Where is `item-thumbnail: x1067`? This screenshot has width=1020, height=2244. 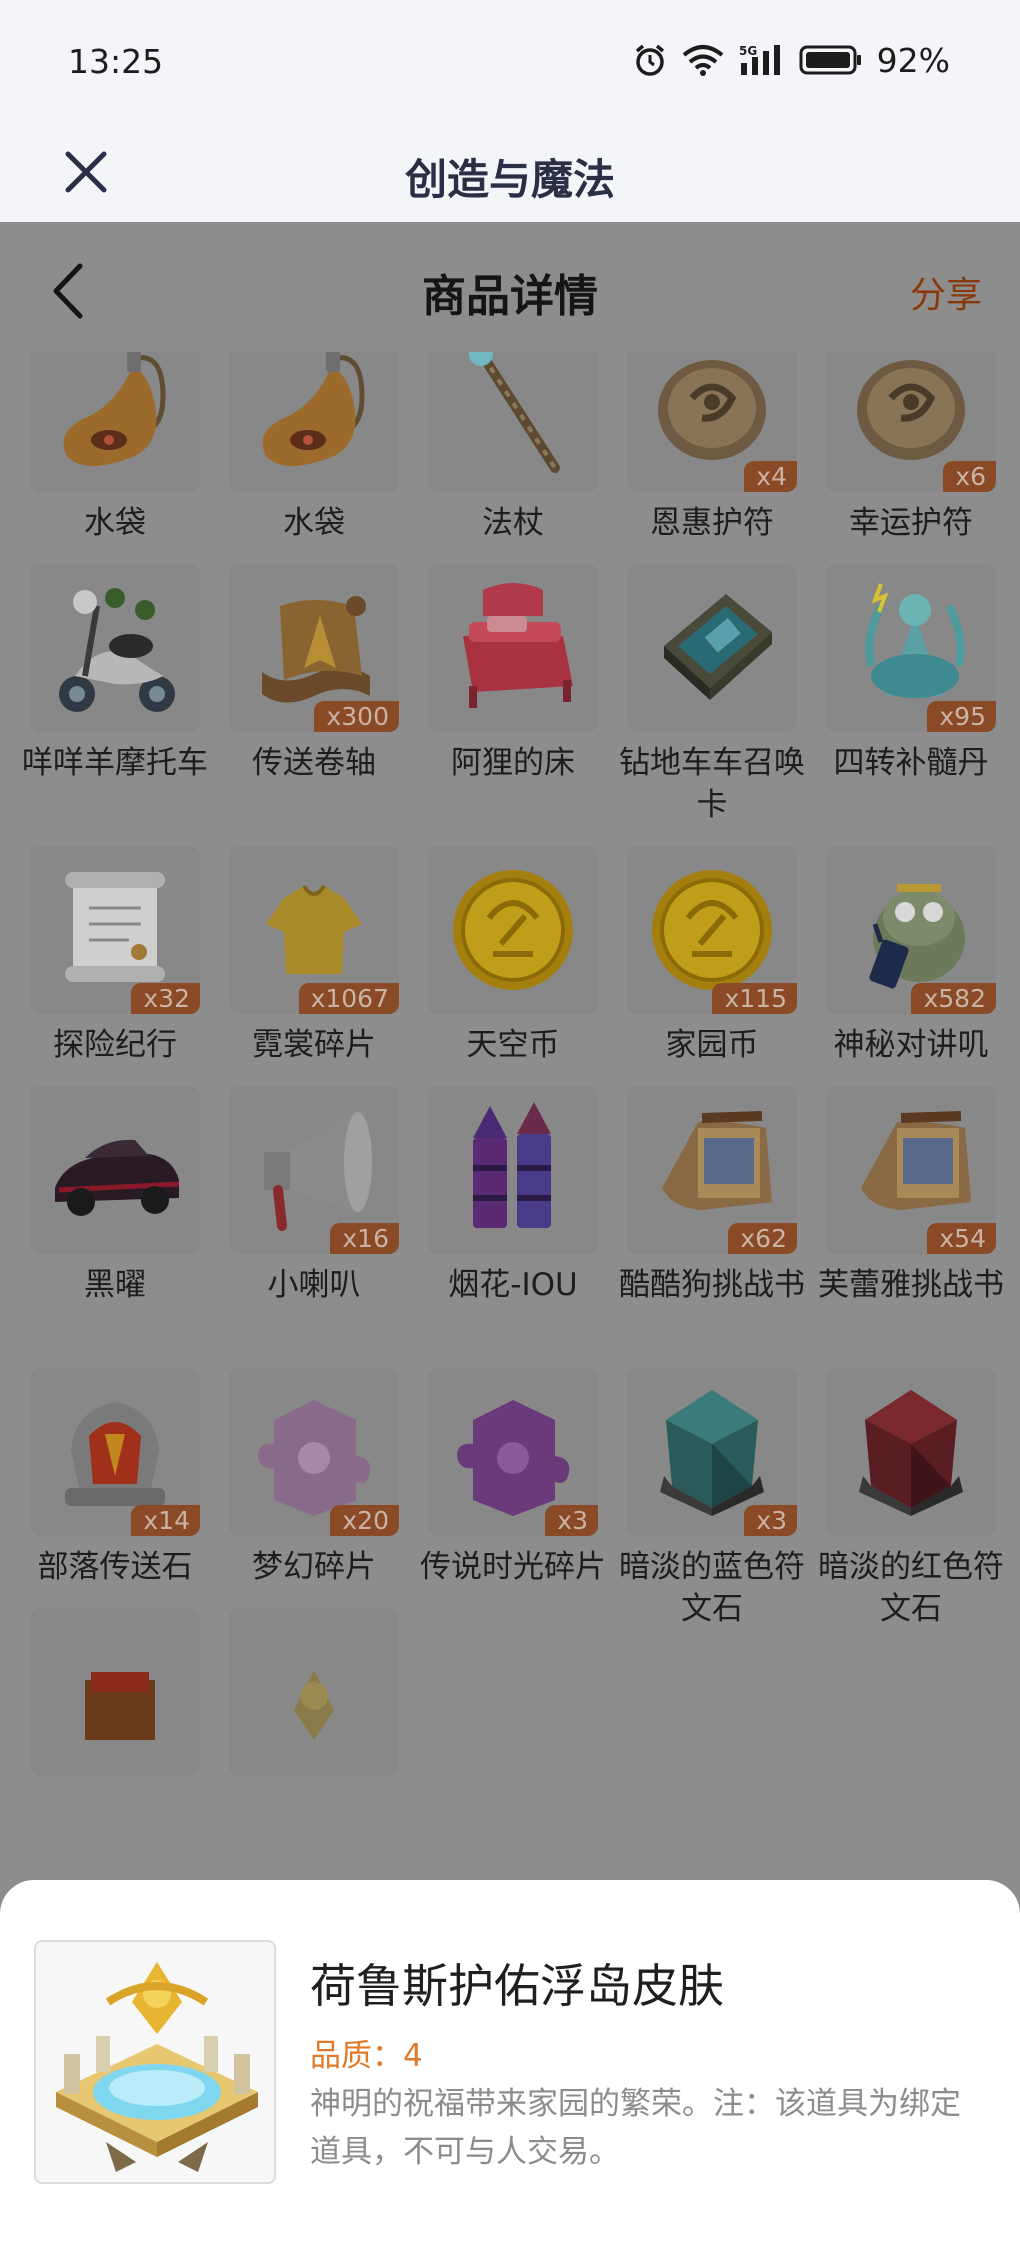 item-thumbnail: x1067 is located at coordinates (314, 930).